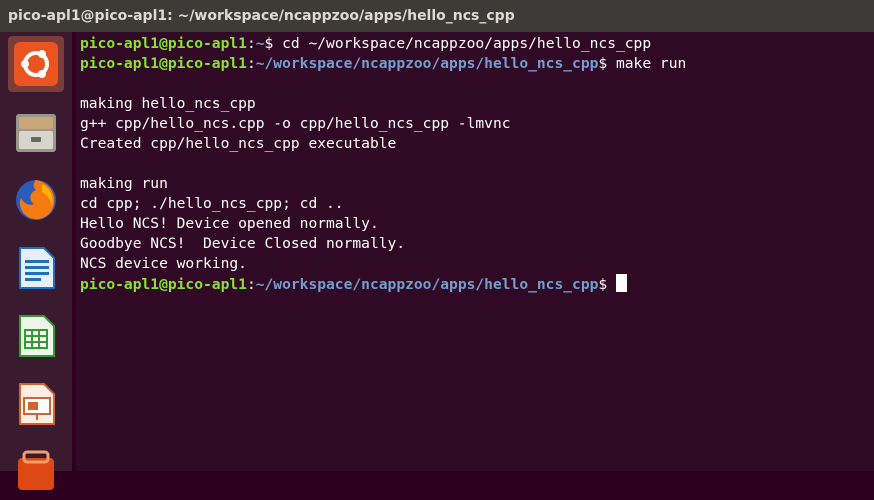  I want to click on output-line: Goodbye NCS! Device Closed normally., so click(243, 243).